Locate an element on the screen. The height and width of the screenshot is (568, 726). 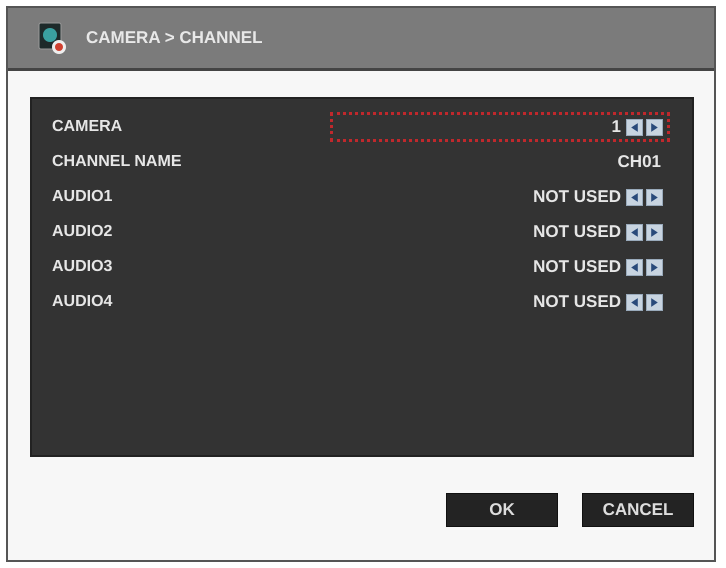
setting-label: CAMERA is located at coordinates (87, 127).